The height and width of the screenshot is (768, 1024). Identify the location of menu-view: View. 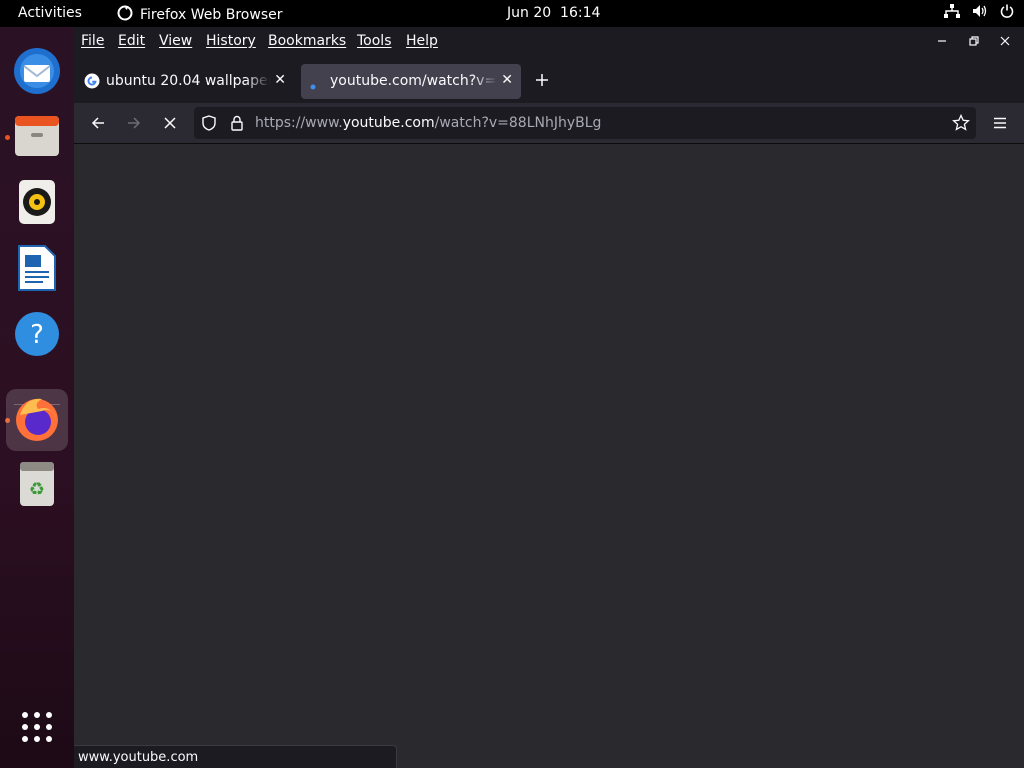
(175, 41).